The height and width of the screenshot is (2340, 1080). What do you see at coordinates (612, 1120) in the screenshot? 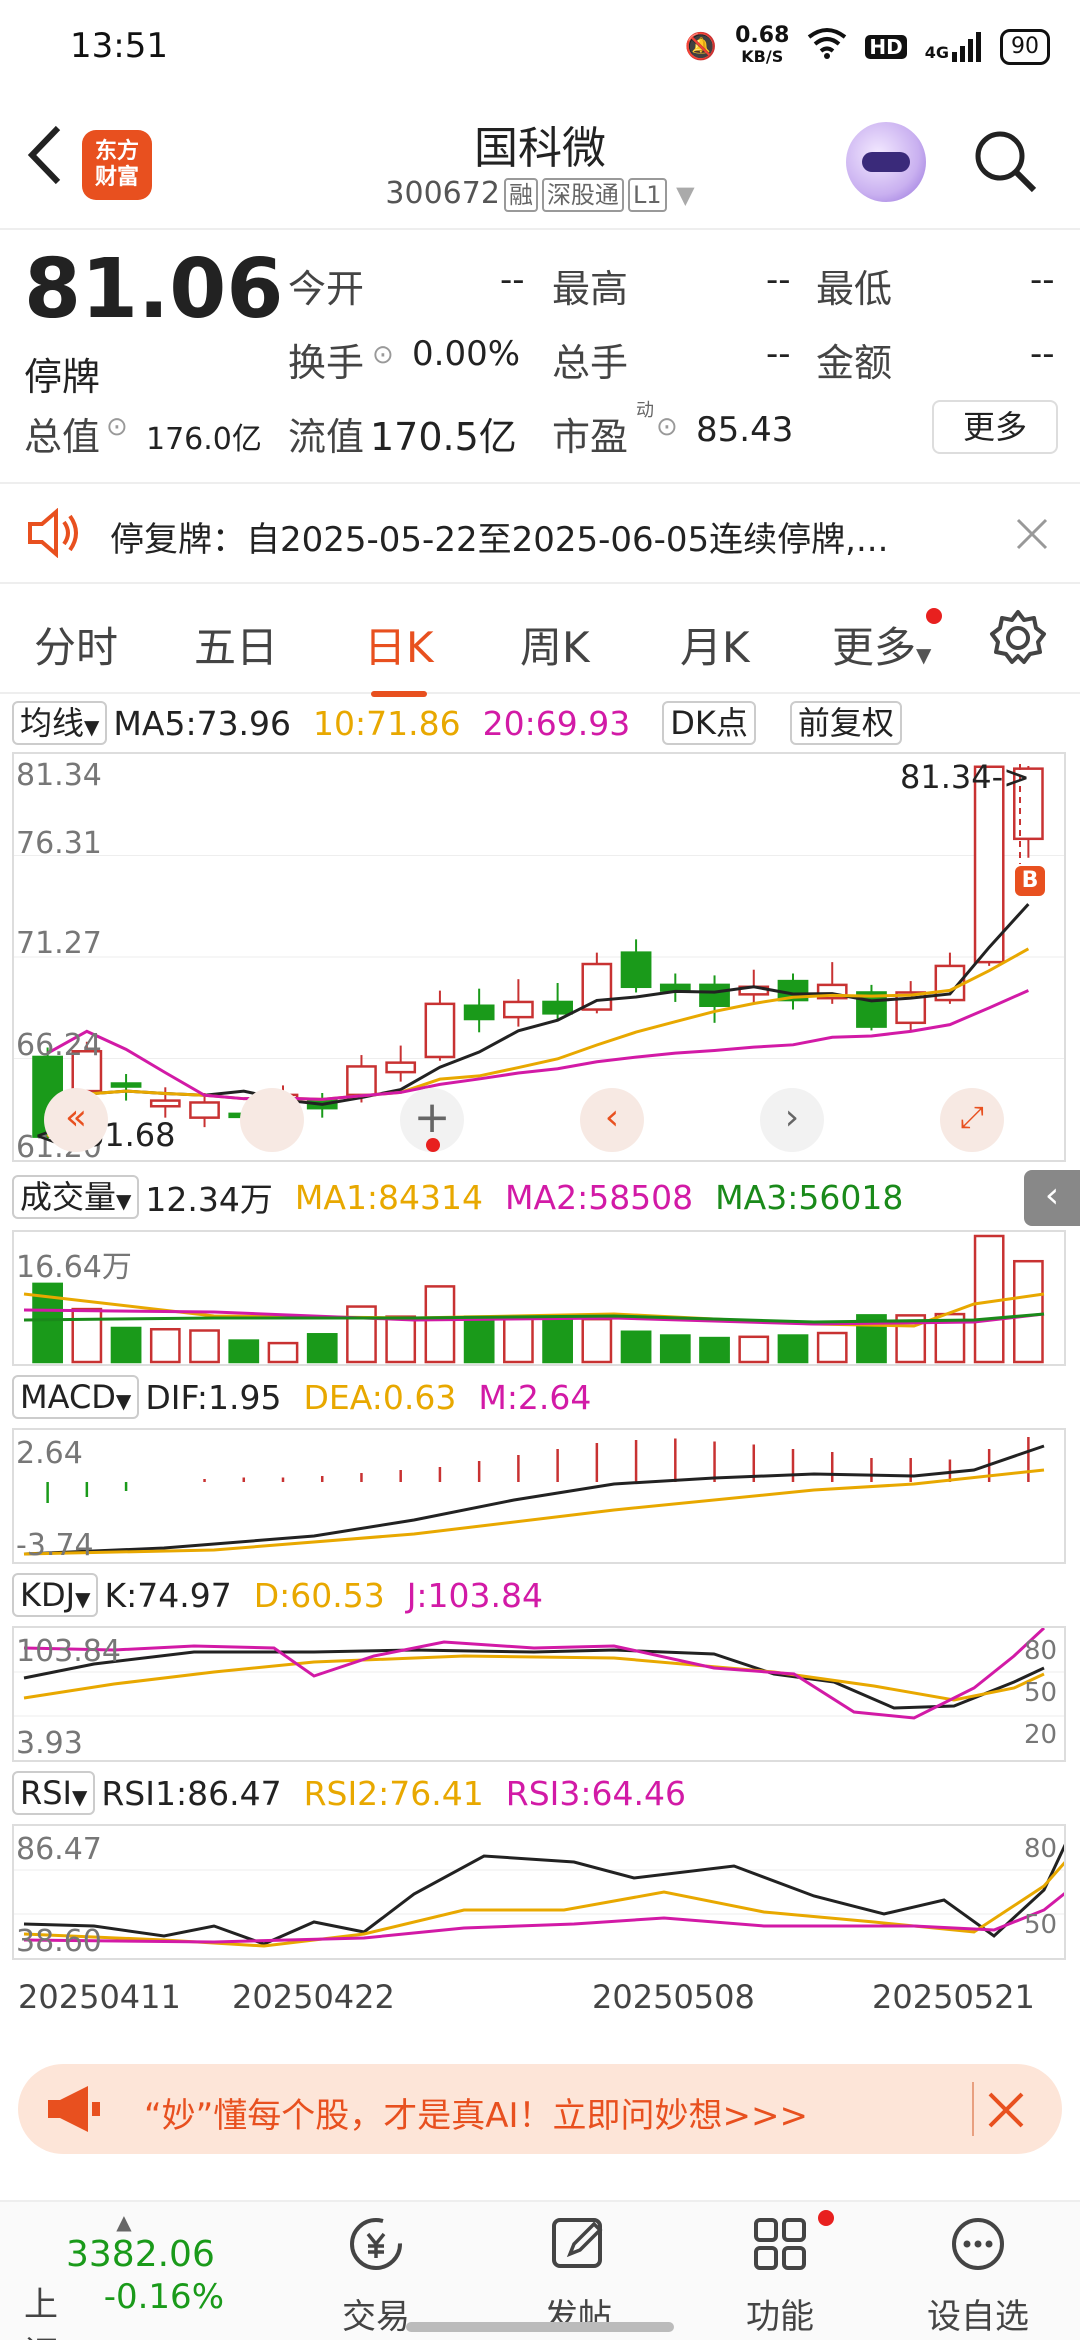
I see `zoom-out-button: ‹` at bounding box center [612, 1120].